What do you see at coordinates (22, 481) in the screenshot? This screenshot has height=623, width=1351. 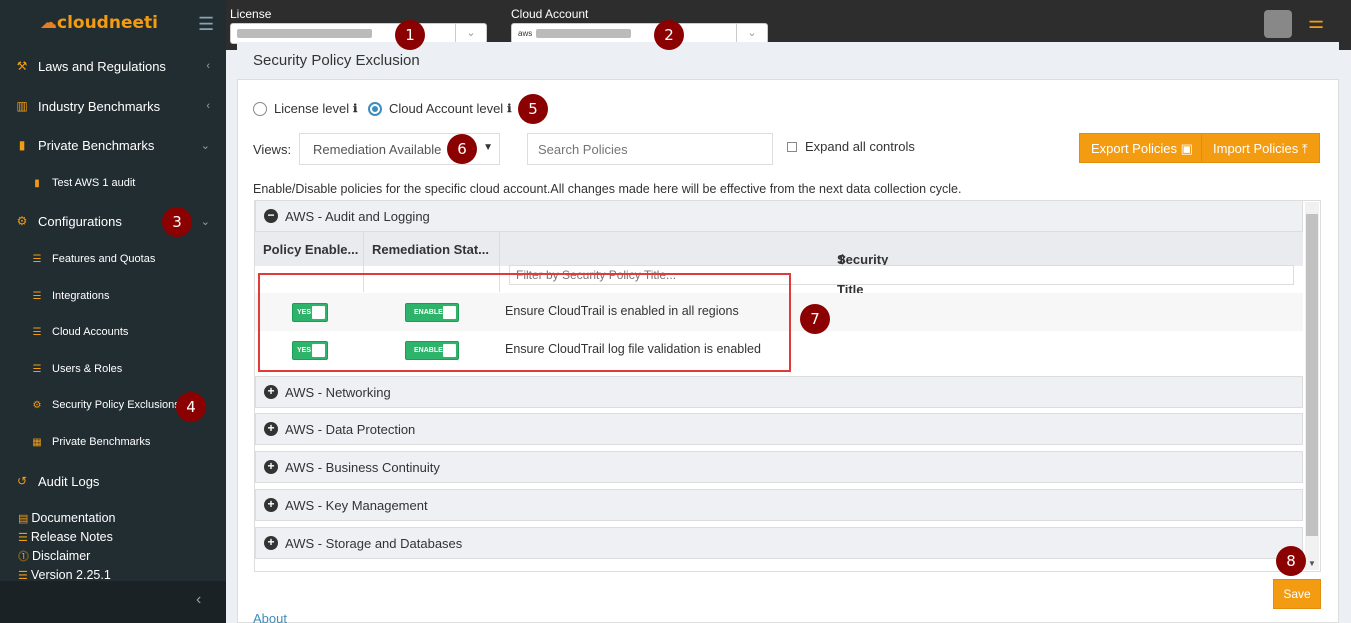 I see `history-icon: ↺` at bounding box center [22, 481].